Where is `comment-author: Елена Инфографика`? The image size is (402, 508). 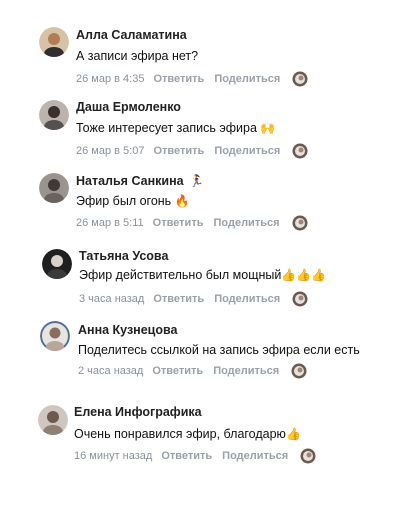
comment-author: Елена Инфографика is located at coordinates (138, 412).